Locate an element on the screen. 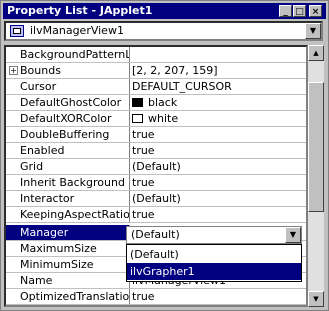  window-title: Property List - JApplet1 is located at coordinates (80, 10).